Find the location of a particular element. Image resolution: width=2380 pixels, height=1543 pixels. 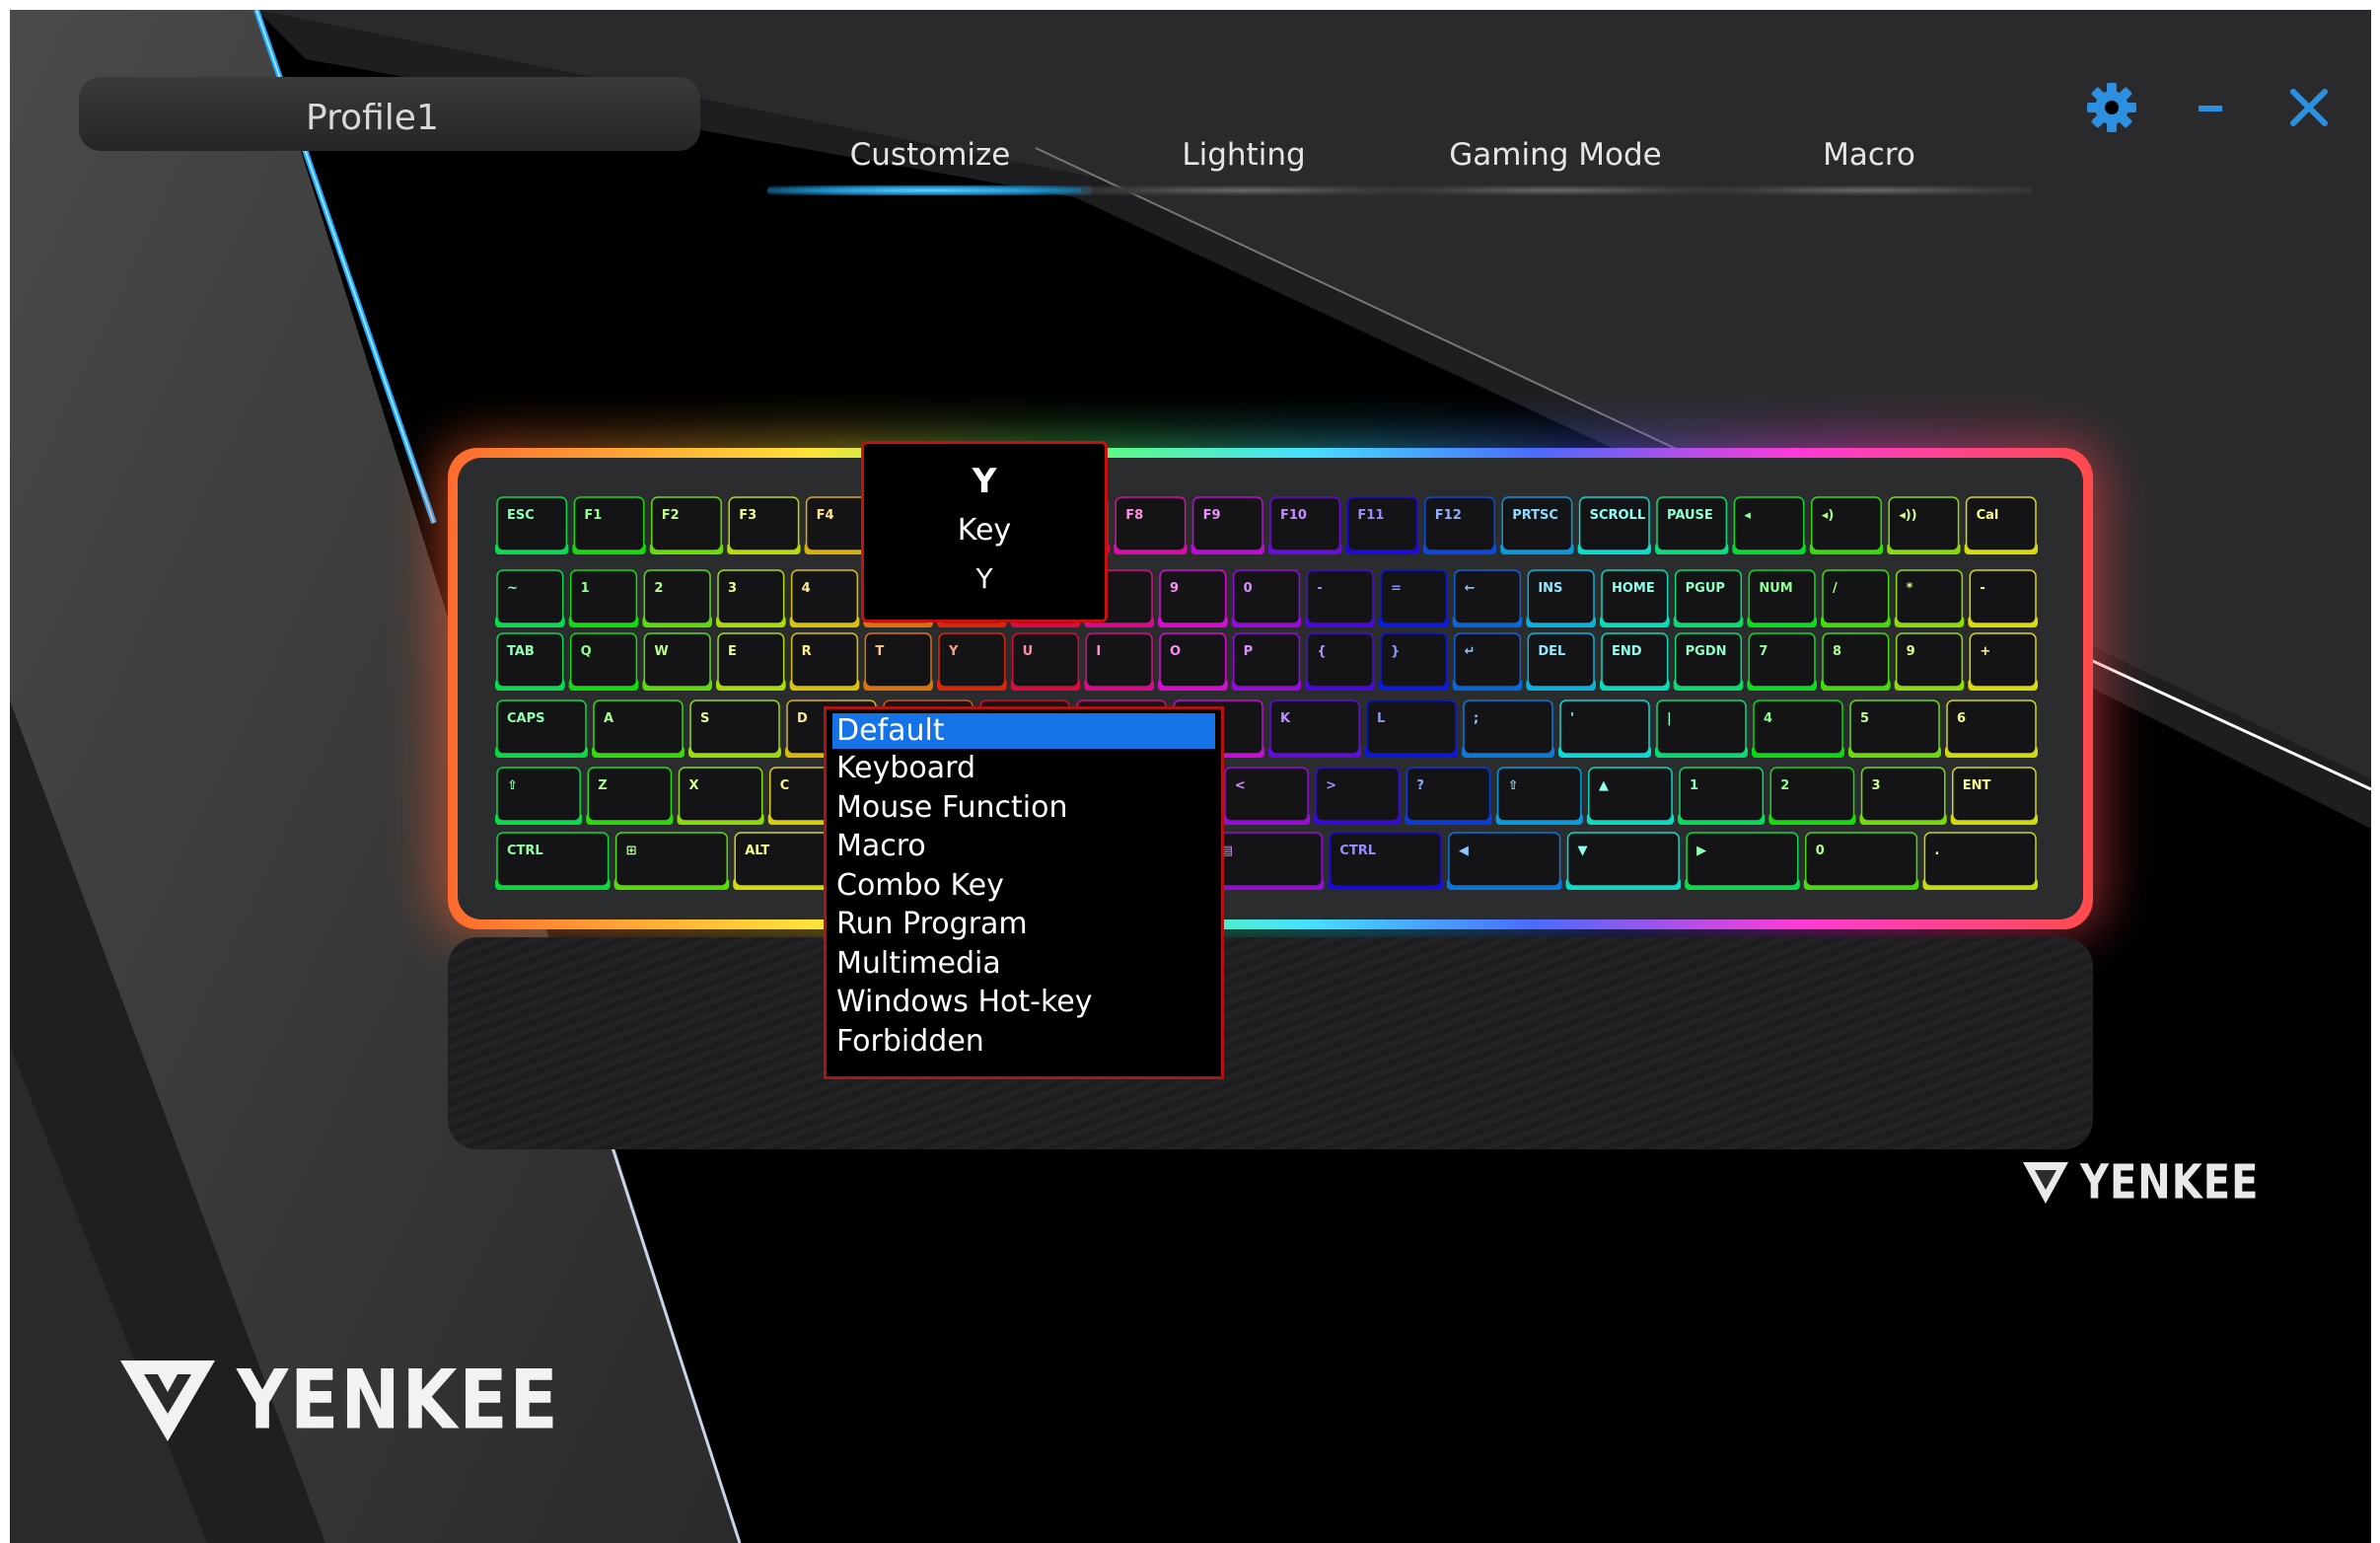

key--: ▶ is located at coordinates (1742, 861).